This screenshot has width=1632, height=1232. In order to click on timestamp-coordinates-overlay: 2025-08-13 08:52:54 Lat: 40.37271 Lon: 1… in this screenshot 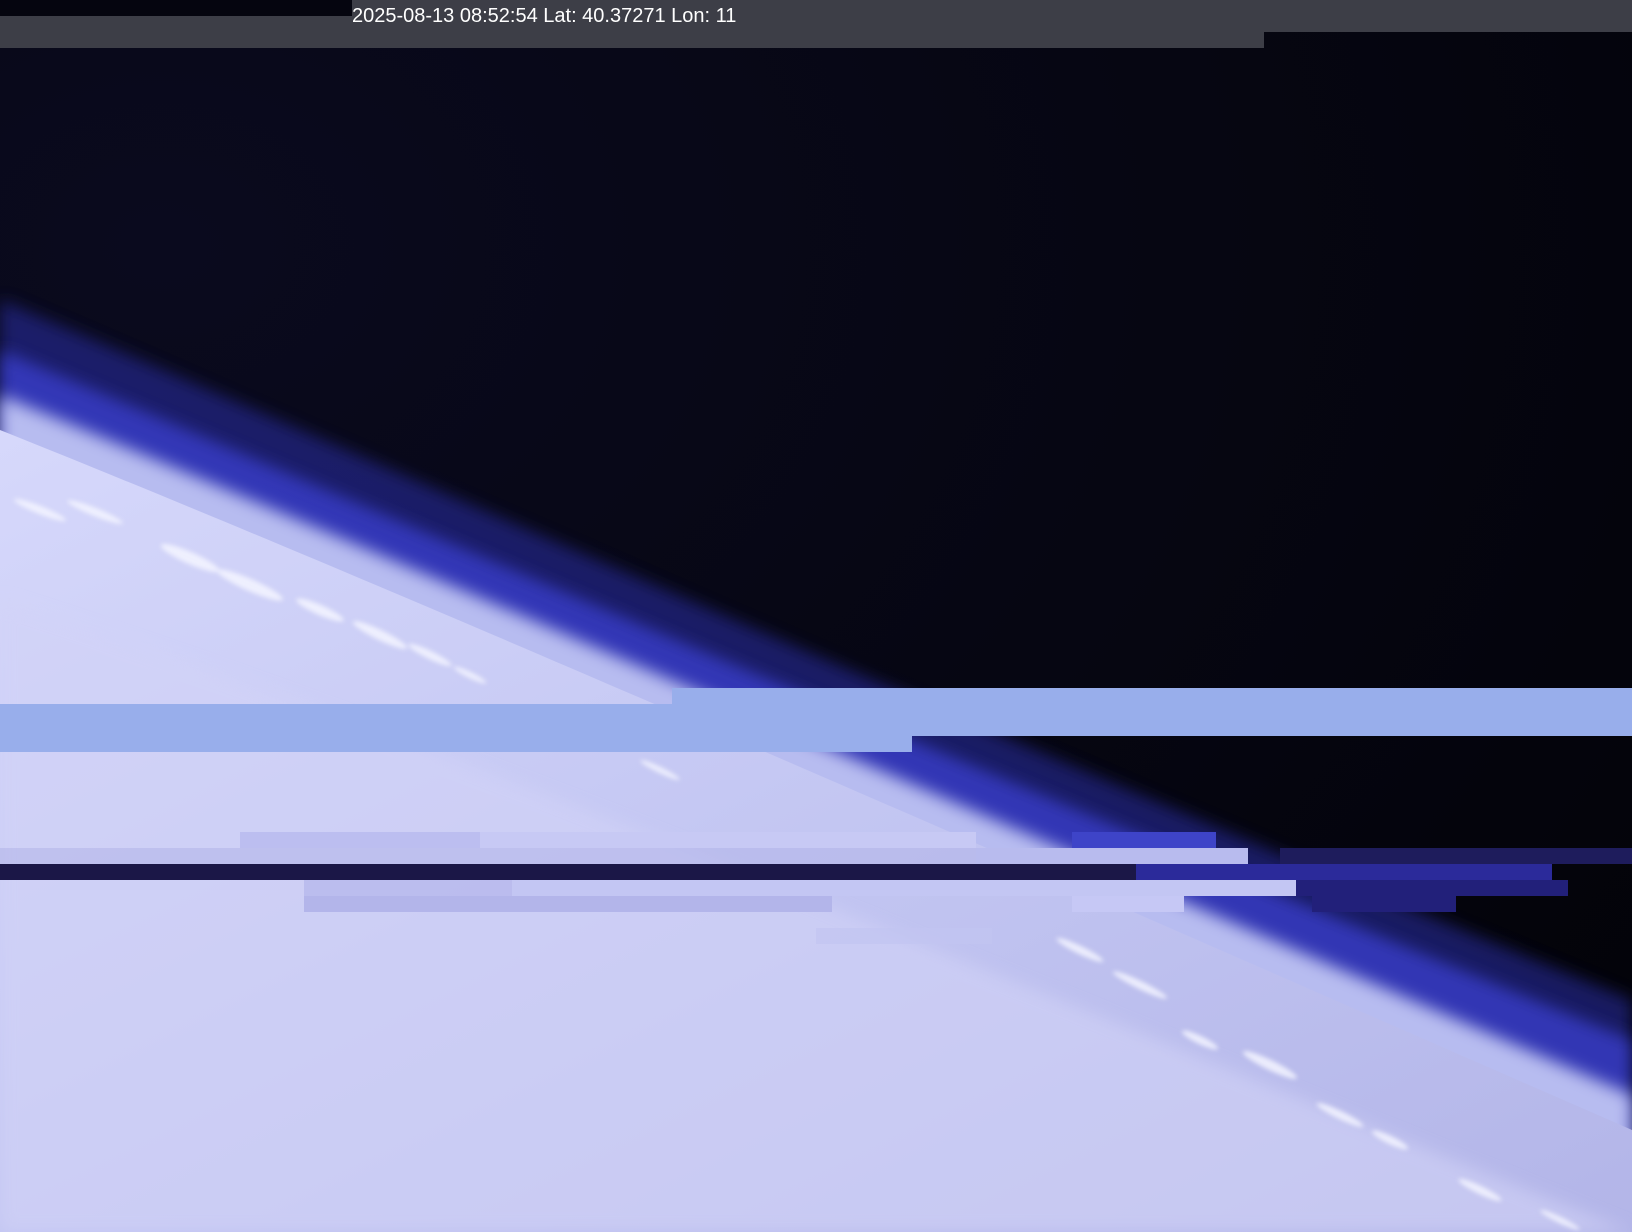, I will do `click(544, 16)`.